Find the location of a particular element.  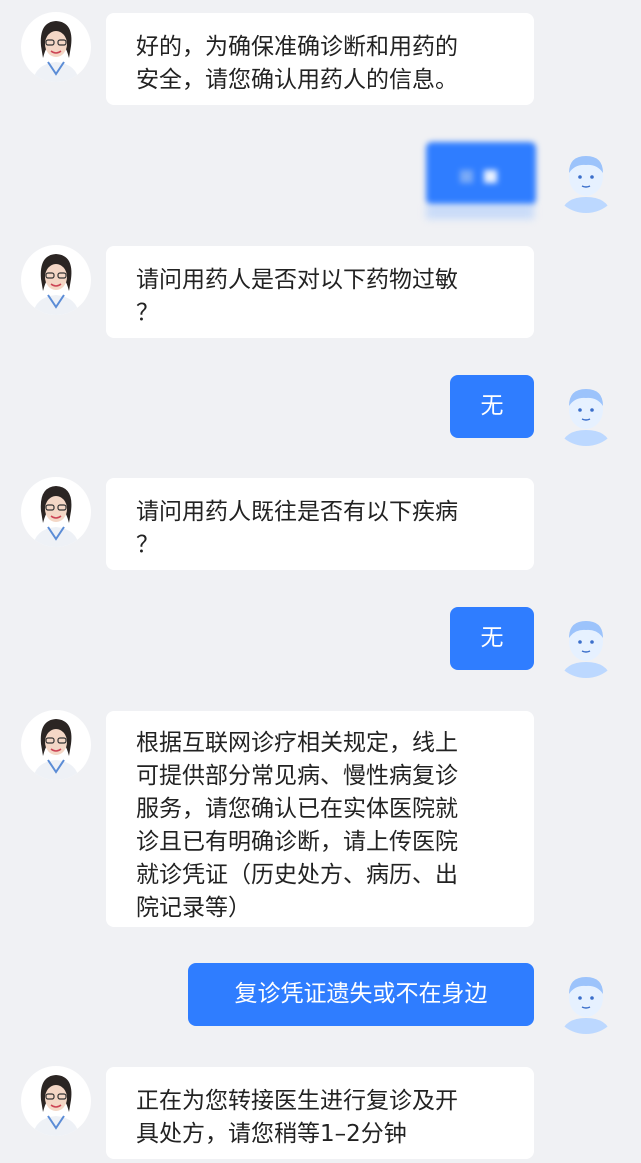

doctor-message-bubble: 正在为您转接医生进行复诊及开 具处方，请您稍等1–2分钟 is located at coordinates (320, 1113).